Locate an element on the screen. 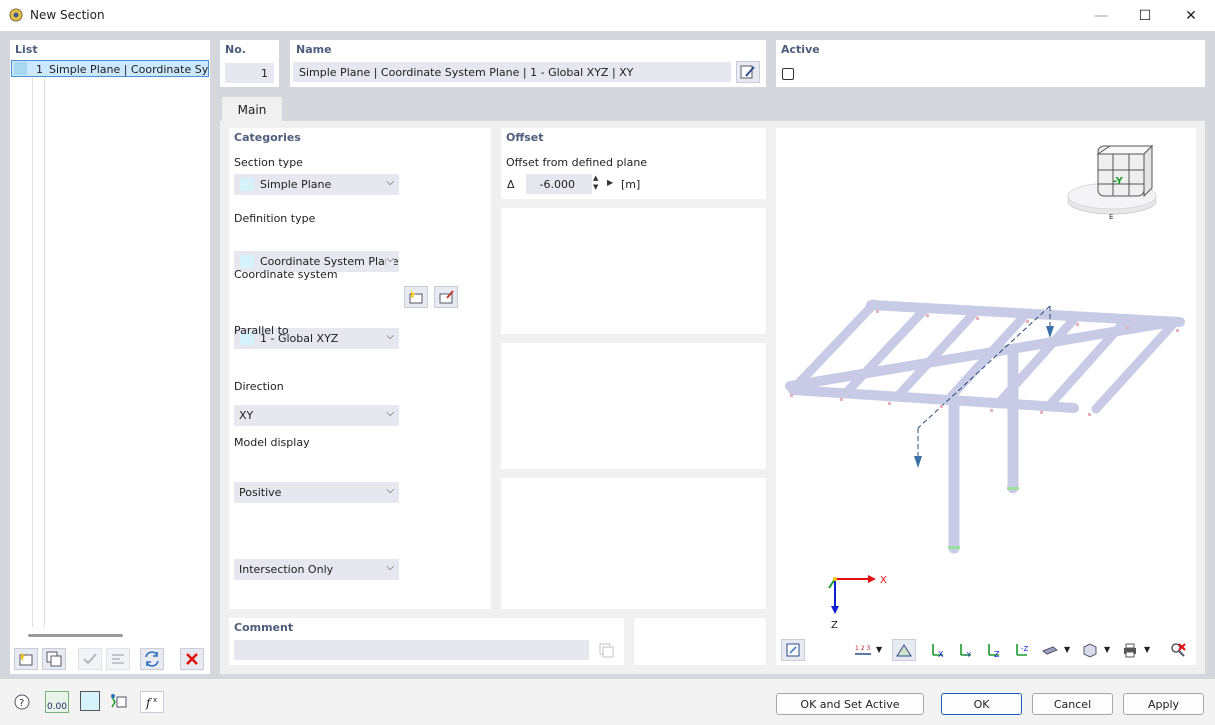  direction-select: Positive ⌵ is located at coordinates (316, 492).